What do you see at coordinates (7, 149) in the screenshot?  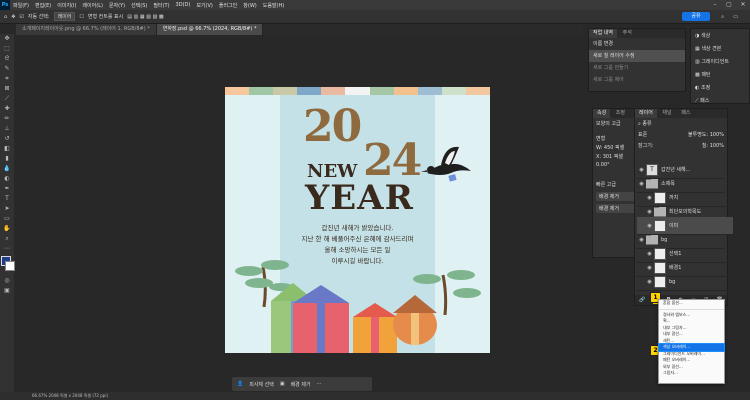 I see `eraser-tool-icon: ◧` at bounding box center [7, 149].